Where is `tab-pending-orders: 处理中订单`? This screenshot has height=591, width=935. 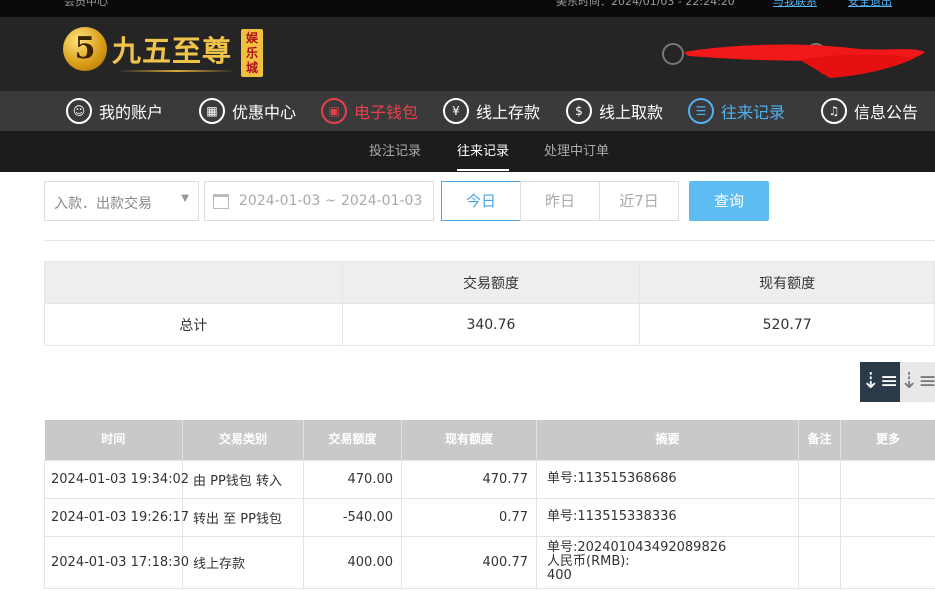
tab-pending-orders: 处理中订单 is located at coordinates (576, 151).